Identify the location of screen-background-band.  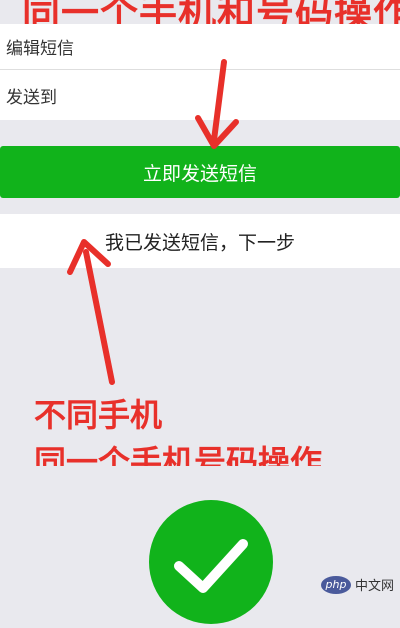
(200, 479).